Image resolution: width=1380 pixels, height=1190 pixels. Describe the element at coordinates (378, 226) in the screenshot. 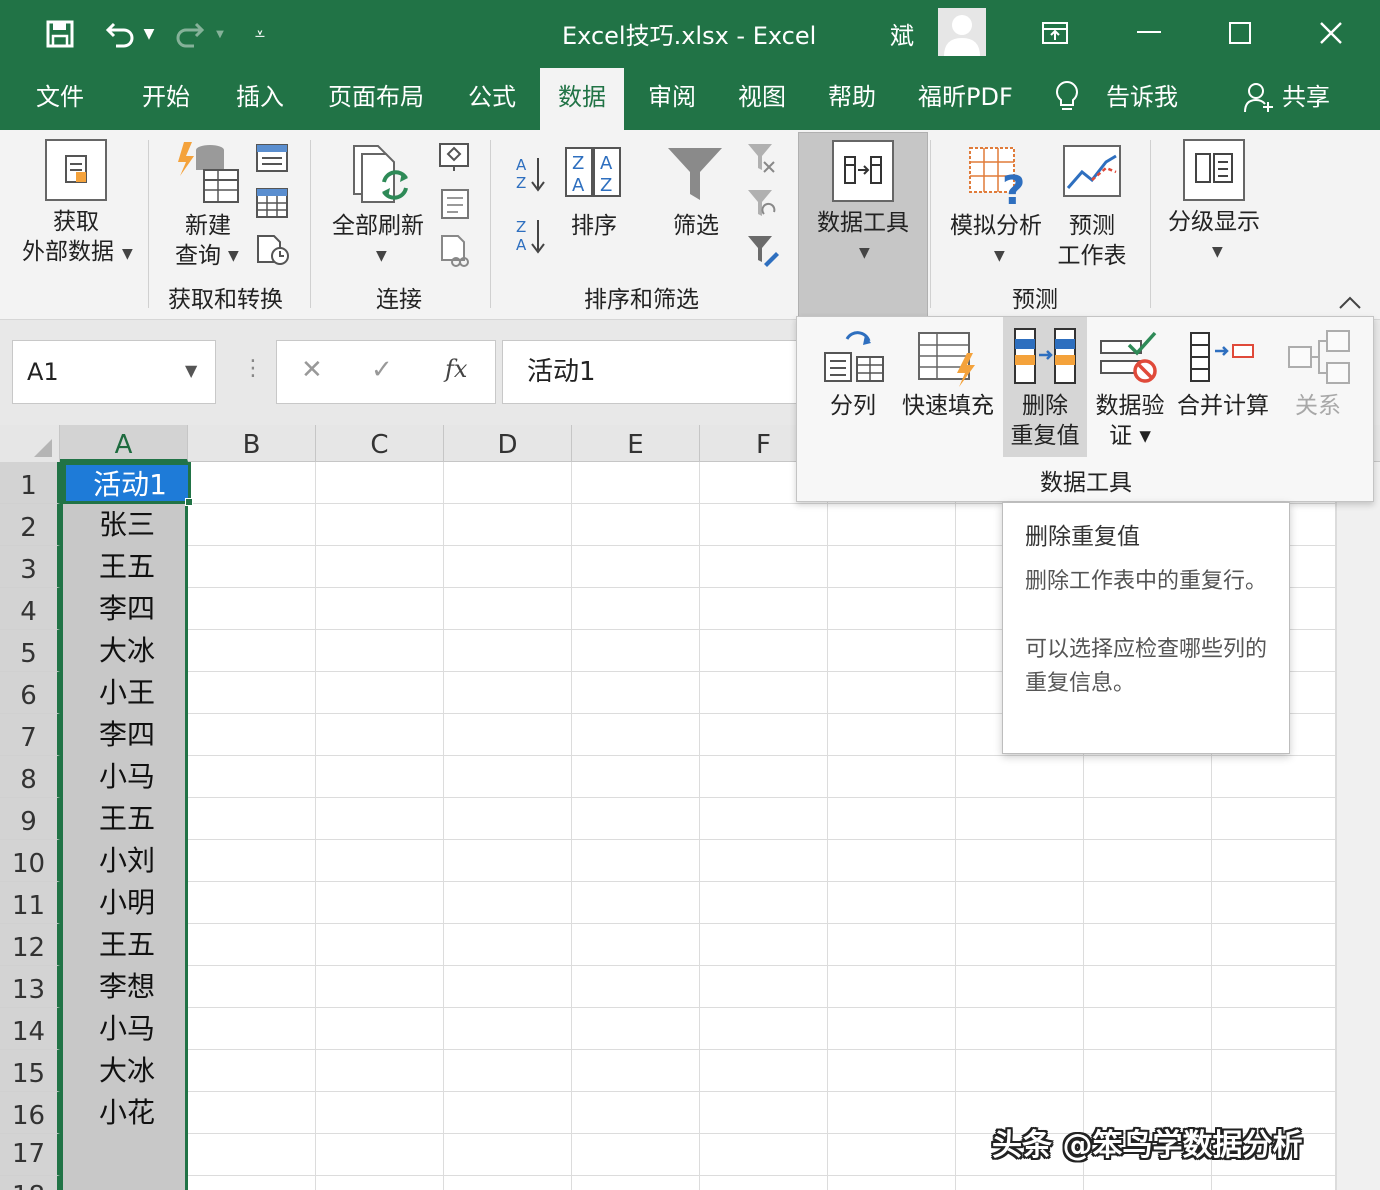

I see `refresh-all-label: 全部刷新` at that location.